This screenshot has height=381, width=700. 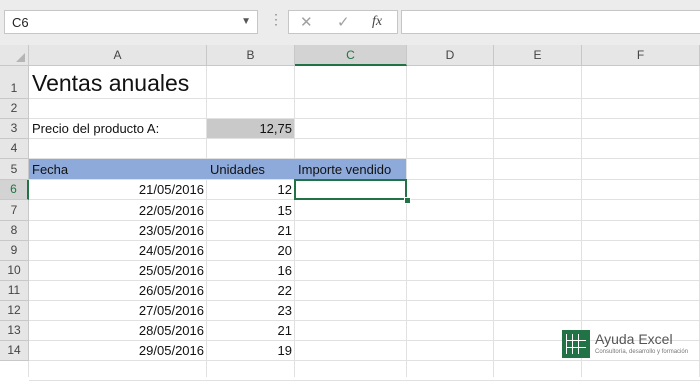 I want to click on watermark-title: Ayuda Excel, so click(x=634, y=339).